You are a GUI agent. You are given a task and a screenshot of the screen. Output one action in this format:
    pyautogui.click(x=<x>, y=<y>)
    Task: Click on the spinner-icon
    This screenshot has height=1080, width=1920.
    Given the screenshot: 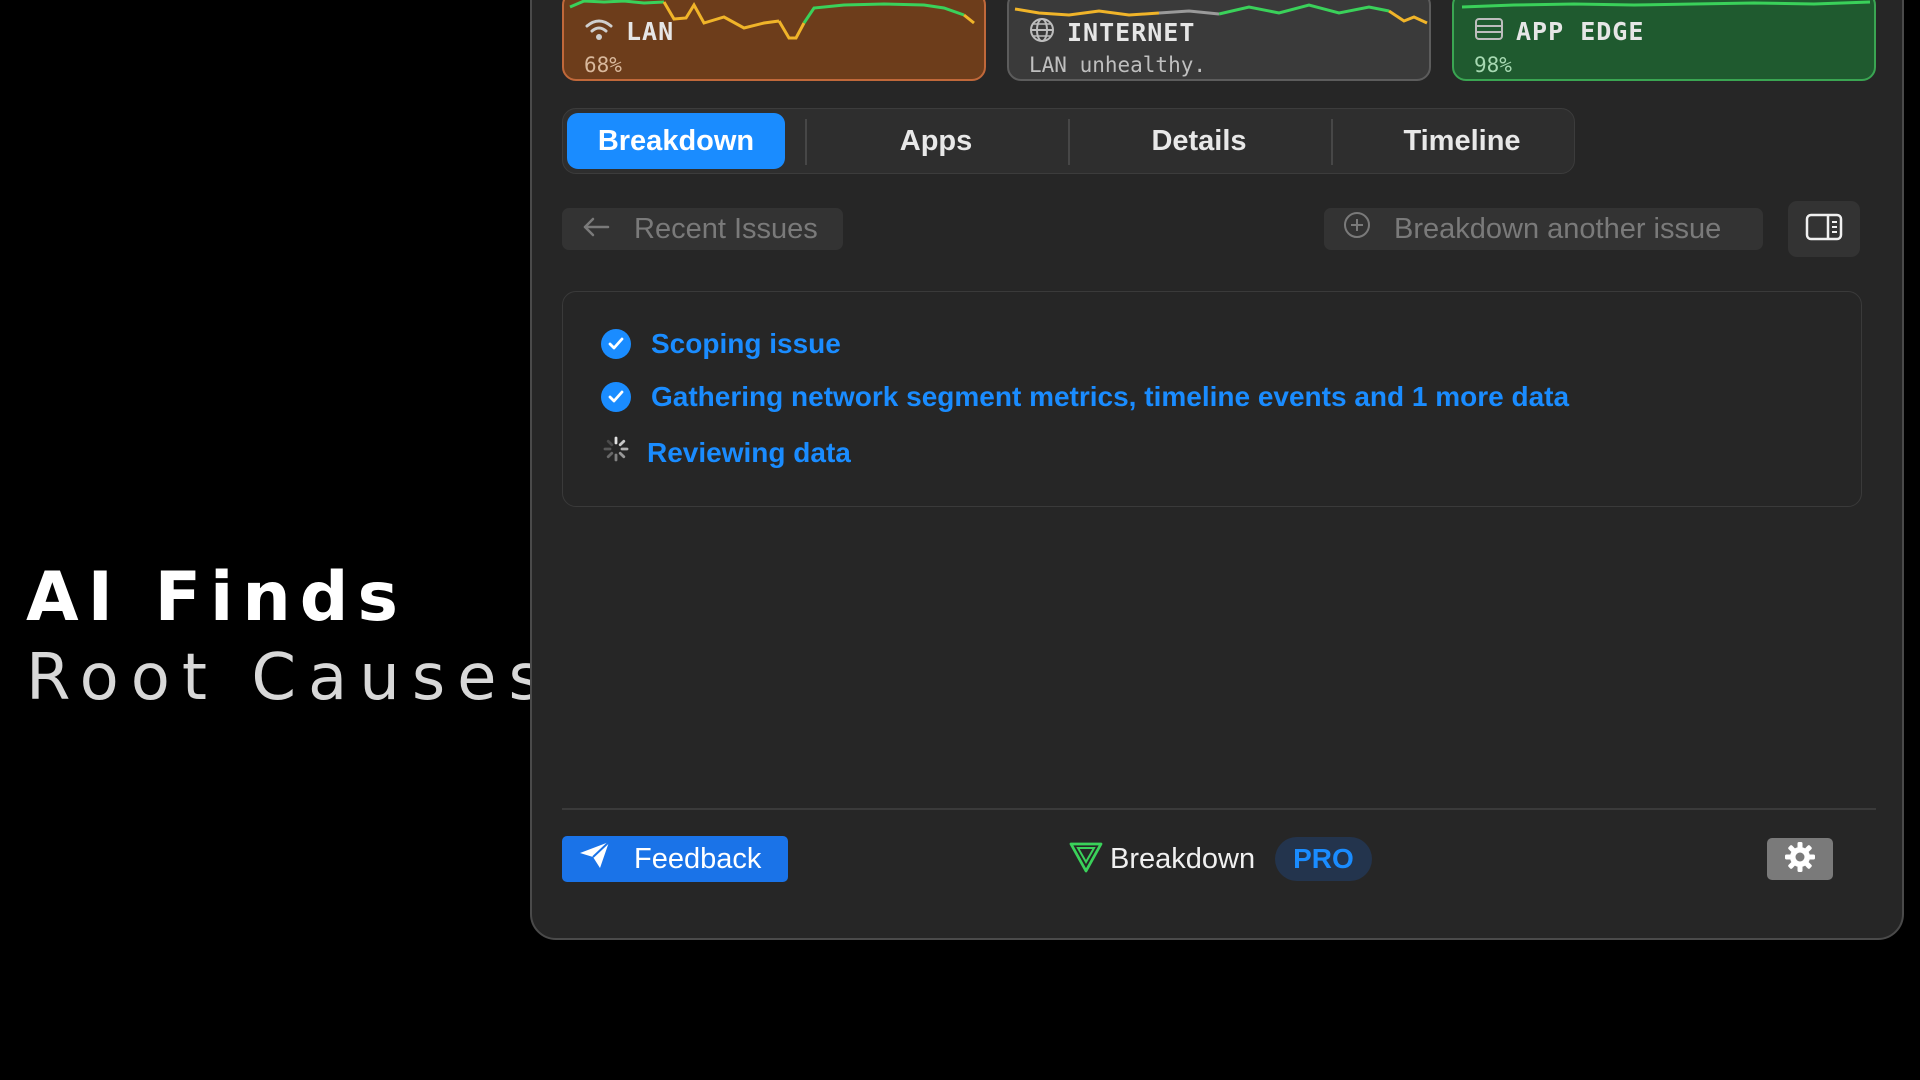 What is the action you would take?
    pyautogui.click(x=616, y=452)
    